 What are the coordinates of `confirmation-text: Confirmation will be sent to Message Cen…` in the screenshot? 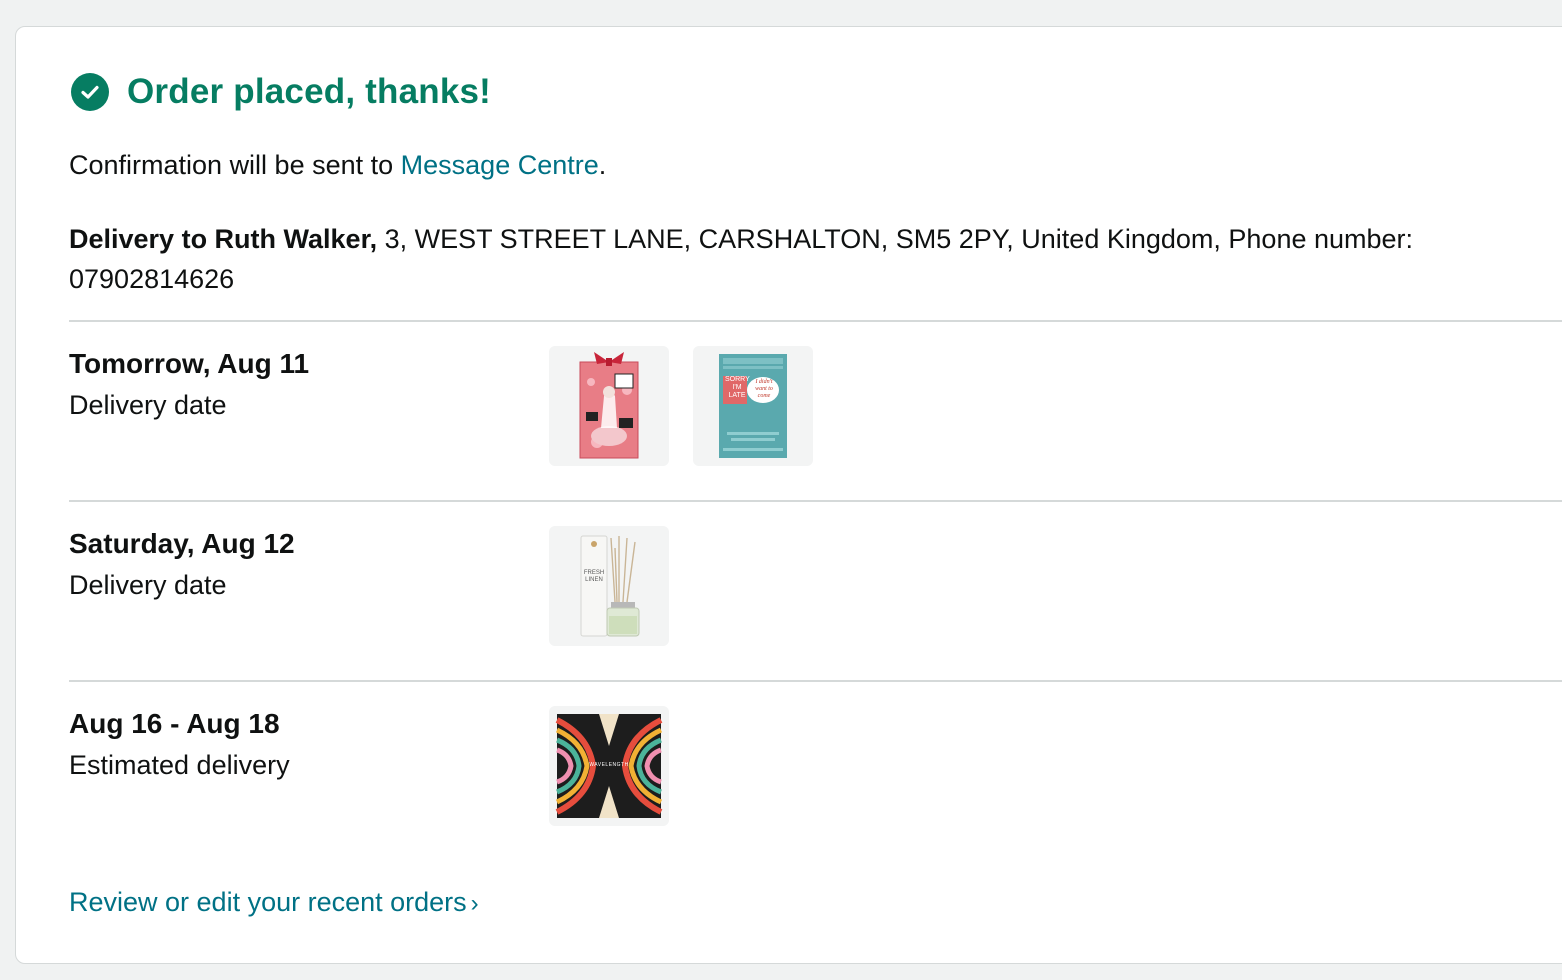 It's located at (337, 165).